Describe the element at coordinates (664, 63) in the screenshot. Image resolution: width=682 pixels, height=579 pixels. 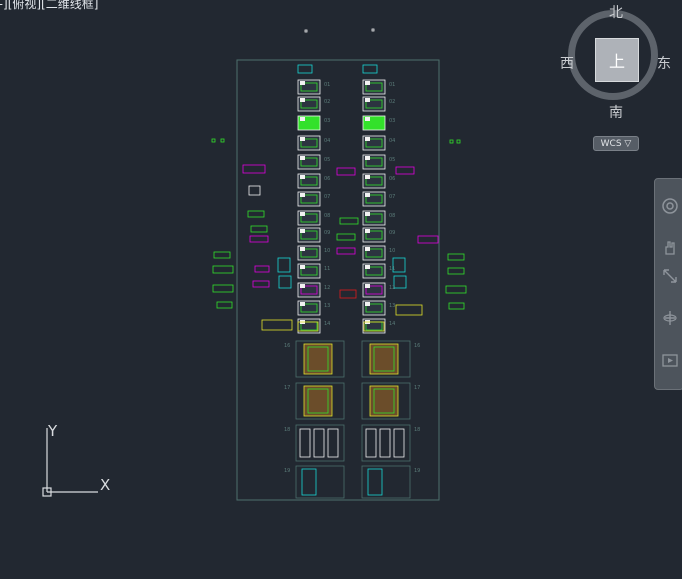
I see `compass-east-label: 东` at that location.